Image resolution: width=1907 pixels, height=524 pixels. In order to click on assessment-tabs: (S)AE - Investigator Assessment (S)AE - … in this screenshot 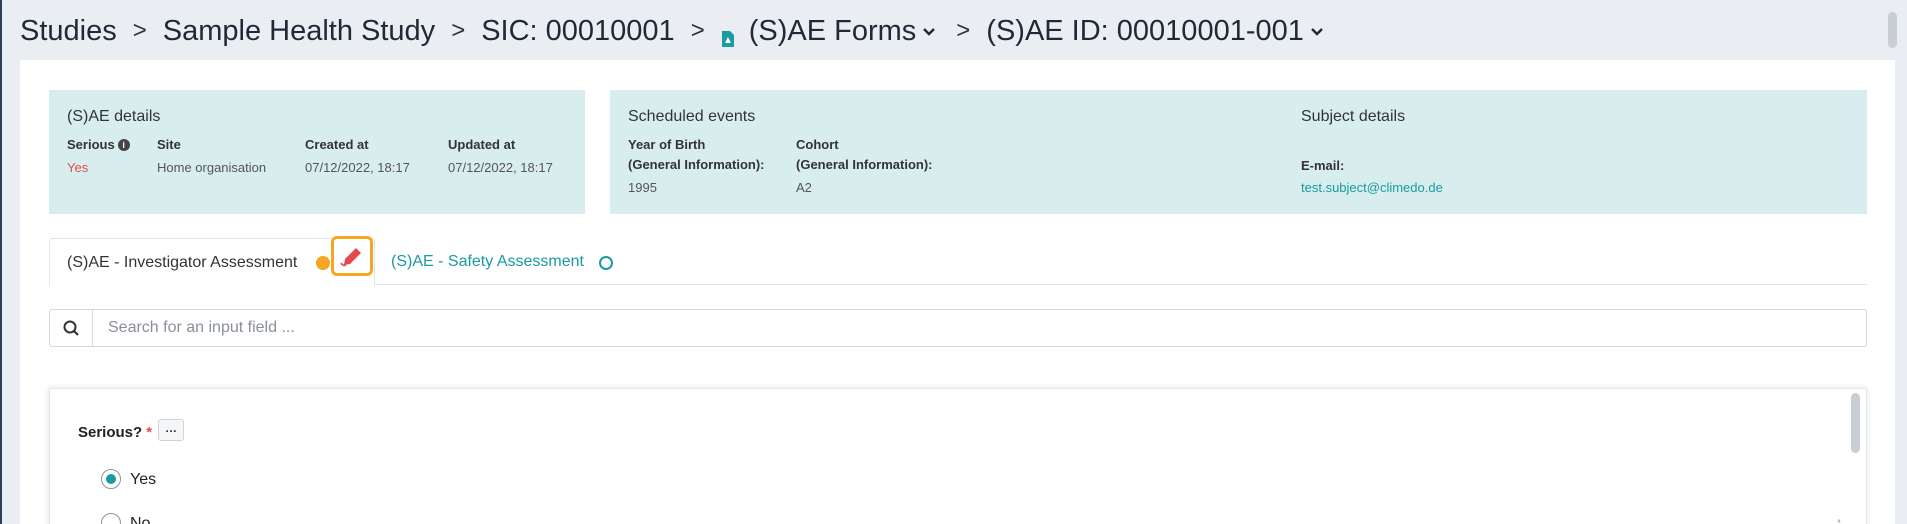, I will do `click(958, 261)`.